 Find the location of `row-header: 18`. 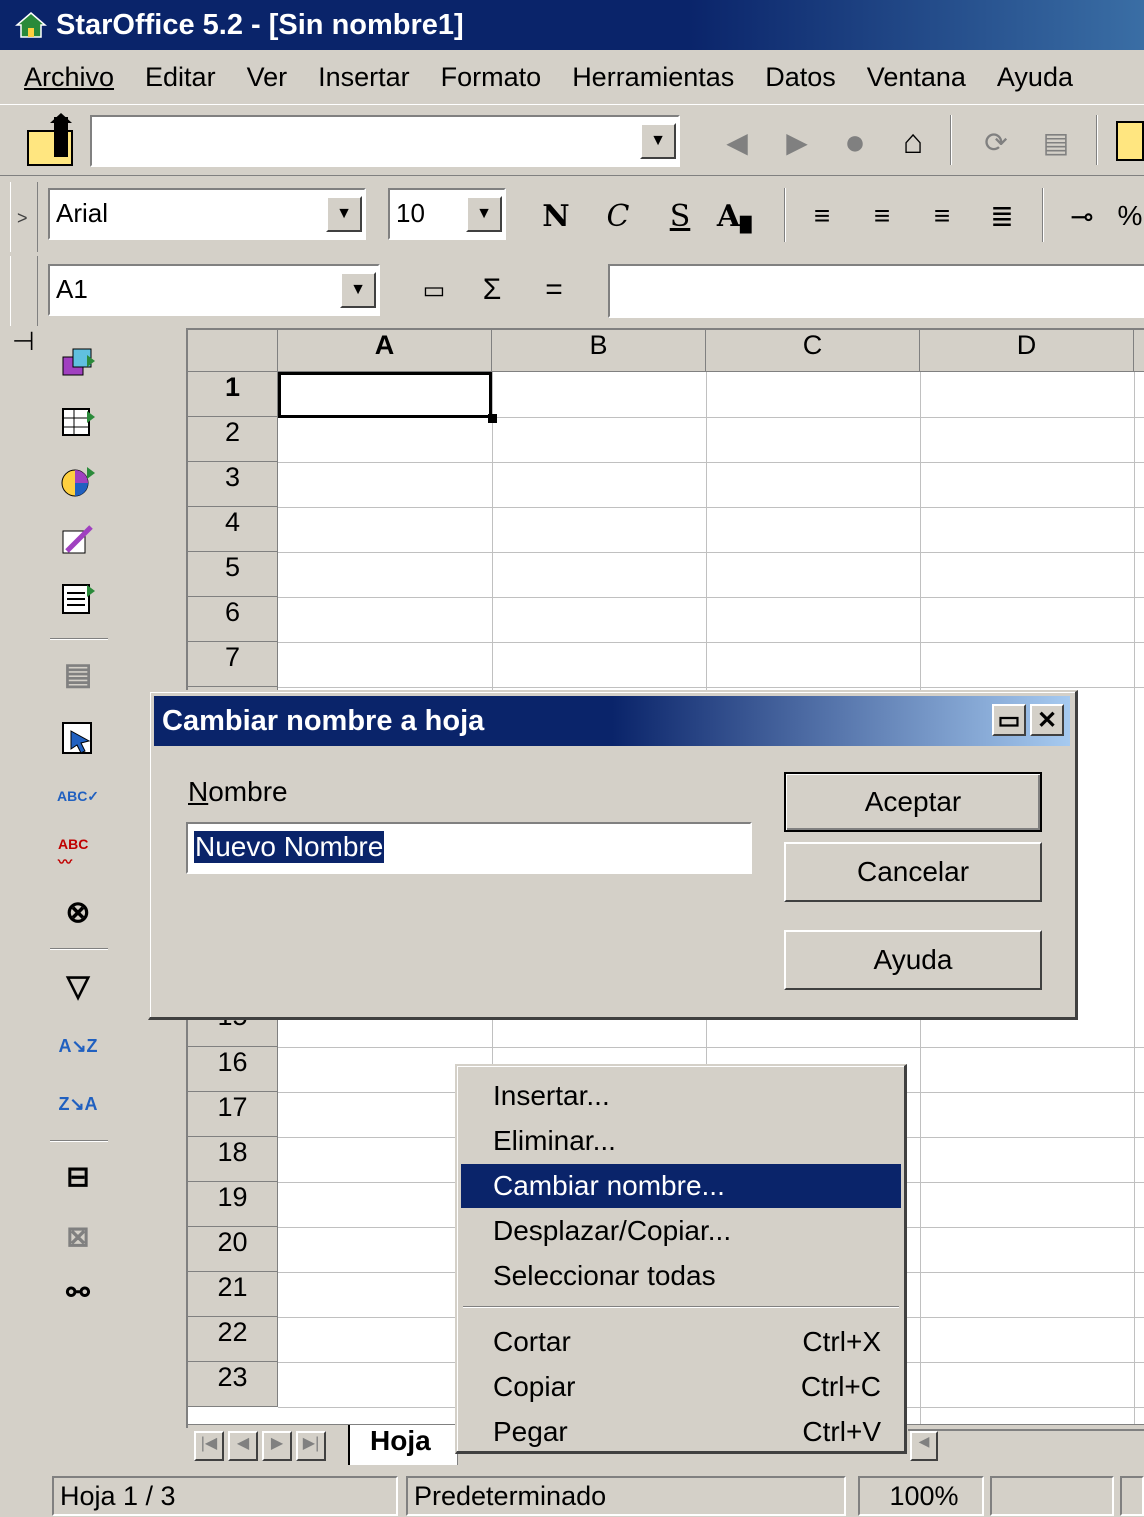

row-header: 18 is located at coordinates (233, 1159).